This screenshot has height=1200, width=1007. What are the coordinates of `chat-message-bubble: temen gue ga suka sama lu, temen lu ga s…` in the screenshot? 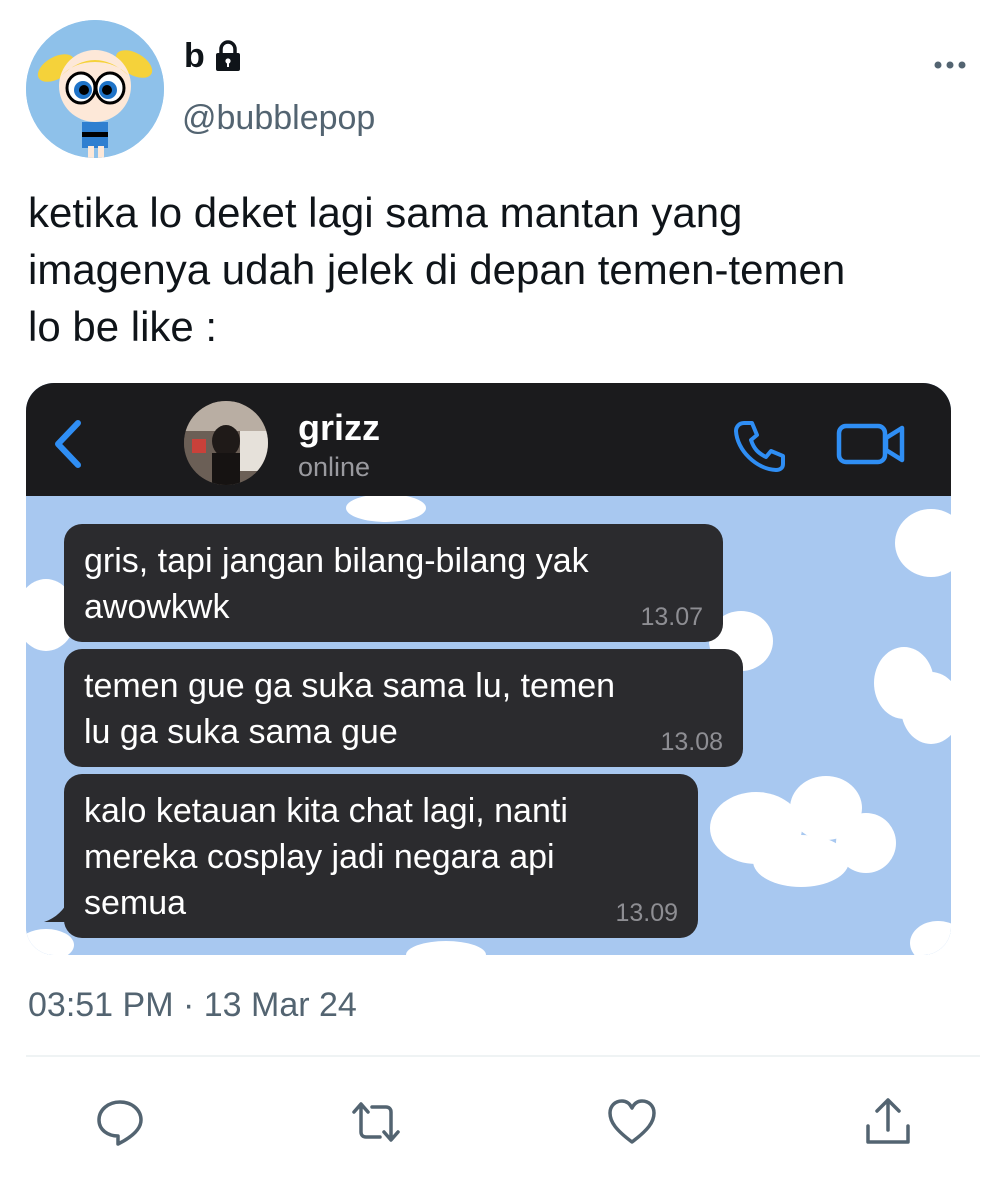 It's located at (403, 708).